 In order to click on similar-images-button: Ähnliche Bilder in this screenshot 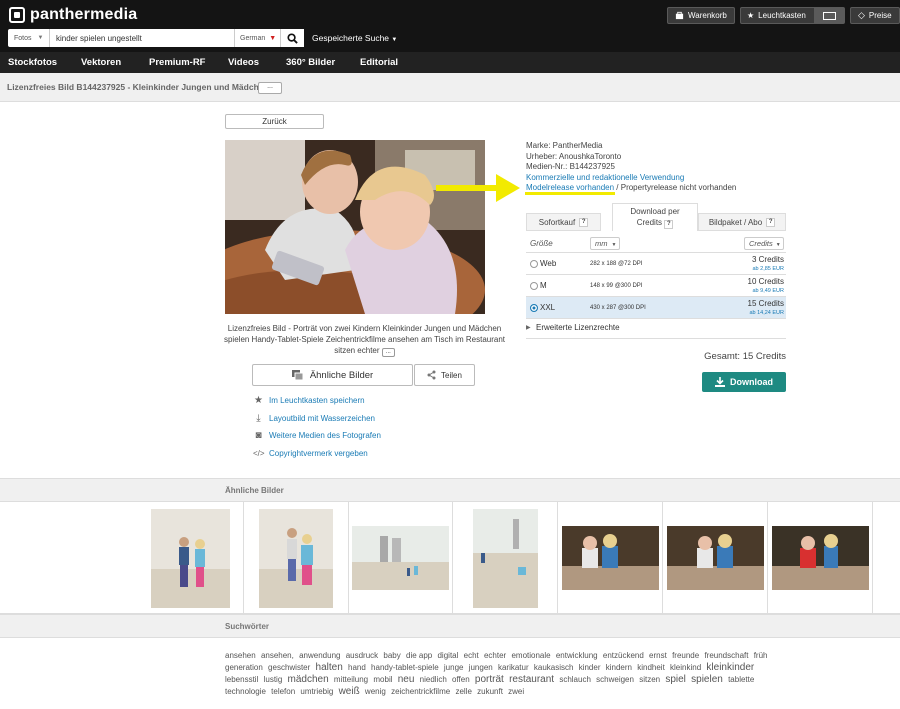, I will do `click(332, 375)`.